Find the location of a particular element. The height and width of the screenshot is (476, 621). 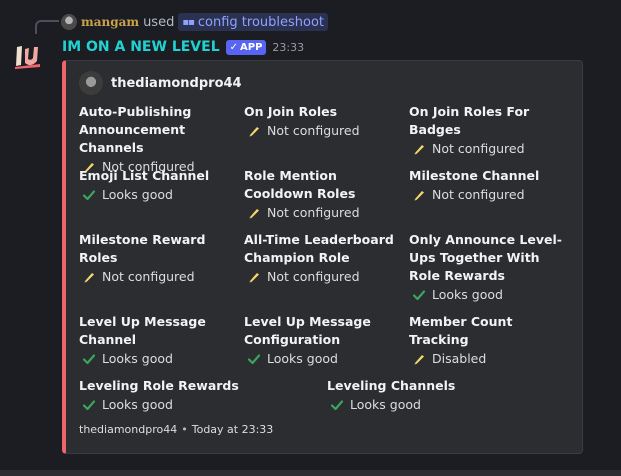

slash-command-chip: ▪▪ config troubleshoot is located at coordinates (253, 22).